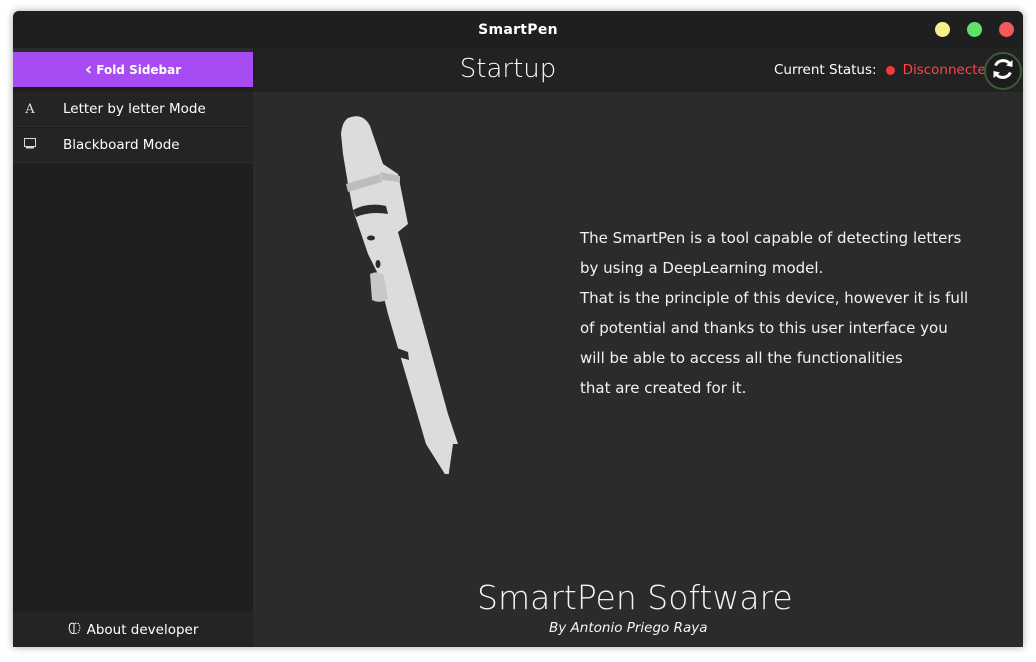  Describe the element at coordinates (139, 69) in the screenshot. I see `fold-sidebar-label: Fold Sidebar` at that location.